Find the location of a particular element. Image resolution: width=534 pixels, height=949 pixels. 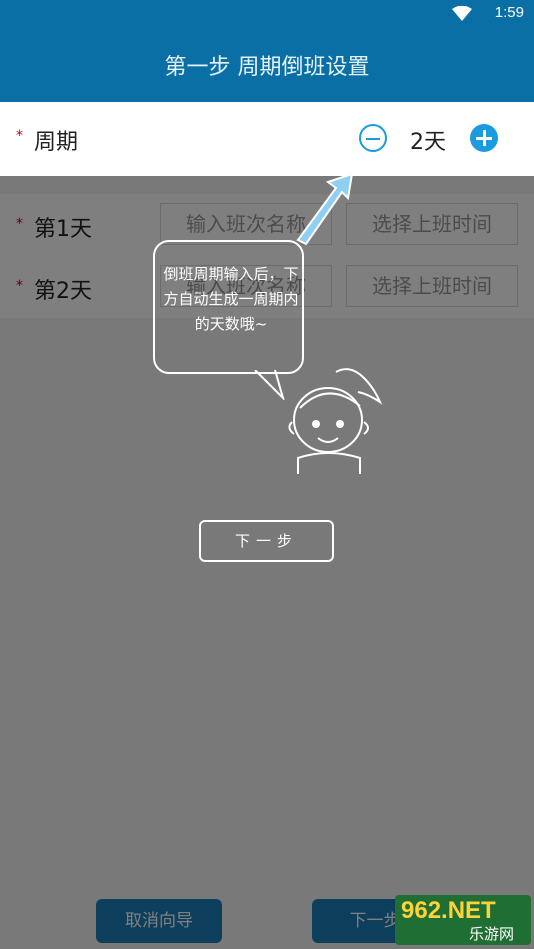

wifi-icon is located at coordinates (462, 13).